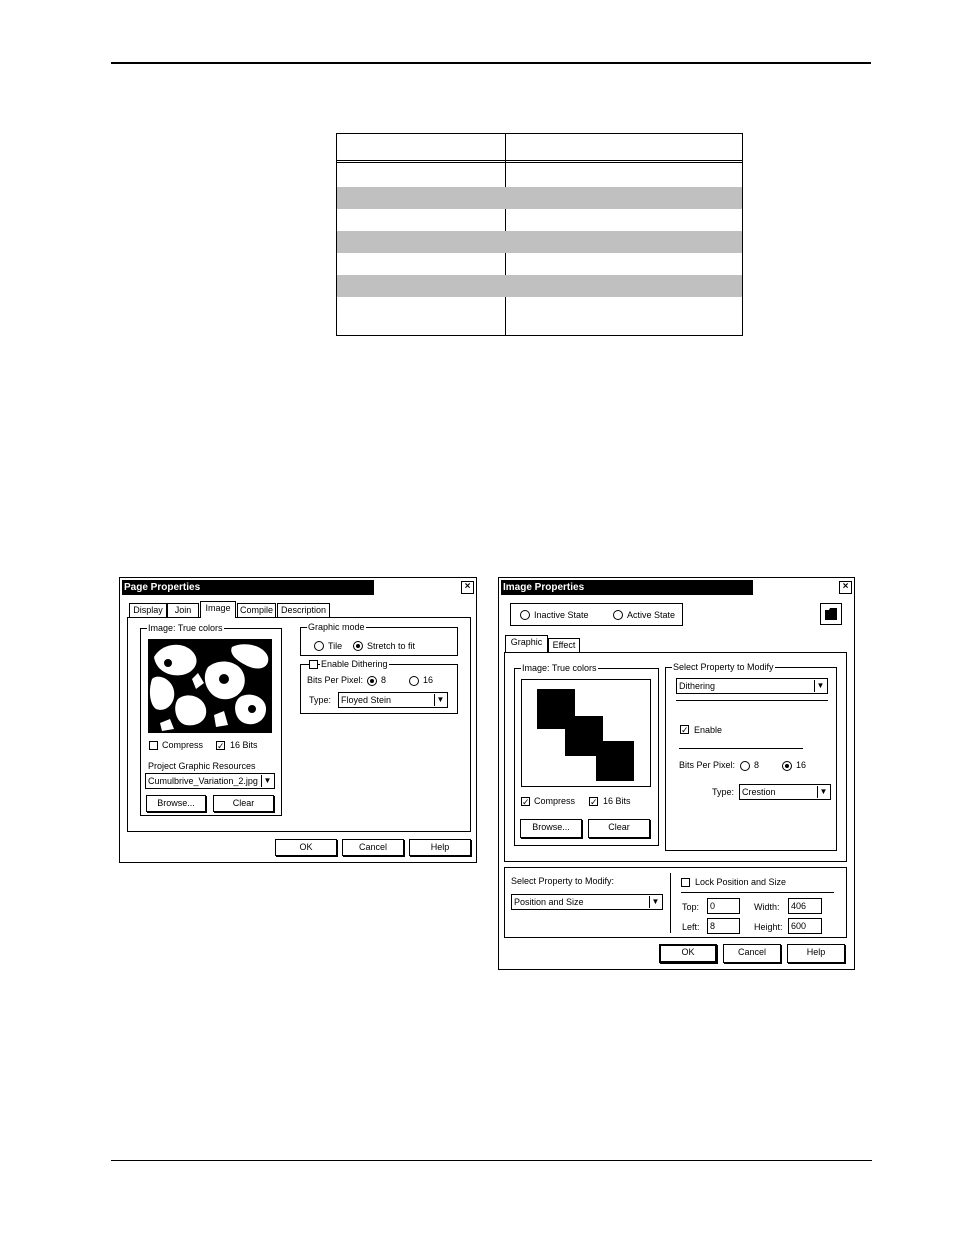  I want to click on state-selector: Inactive State Active State, so click(596, 614).